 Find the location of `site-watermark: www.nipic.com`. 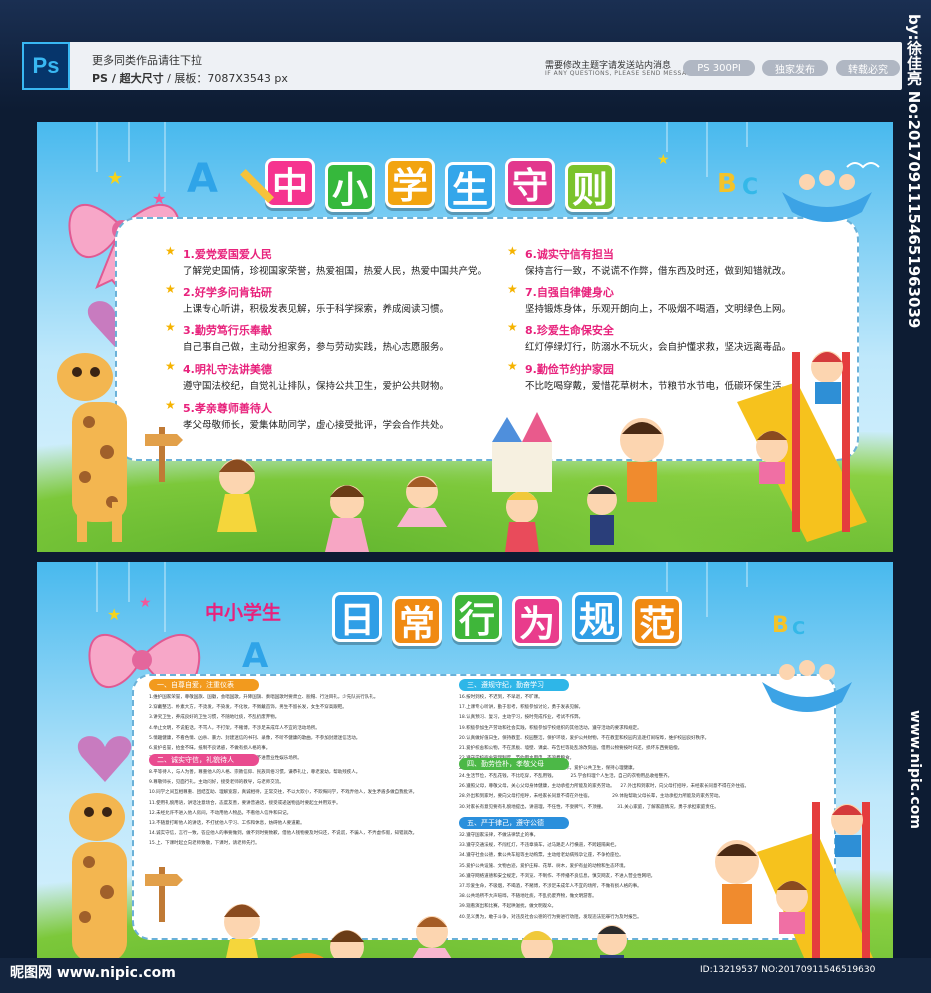

site-watermark: www.nipic.com is located at coordinates (915, 769).